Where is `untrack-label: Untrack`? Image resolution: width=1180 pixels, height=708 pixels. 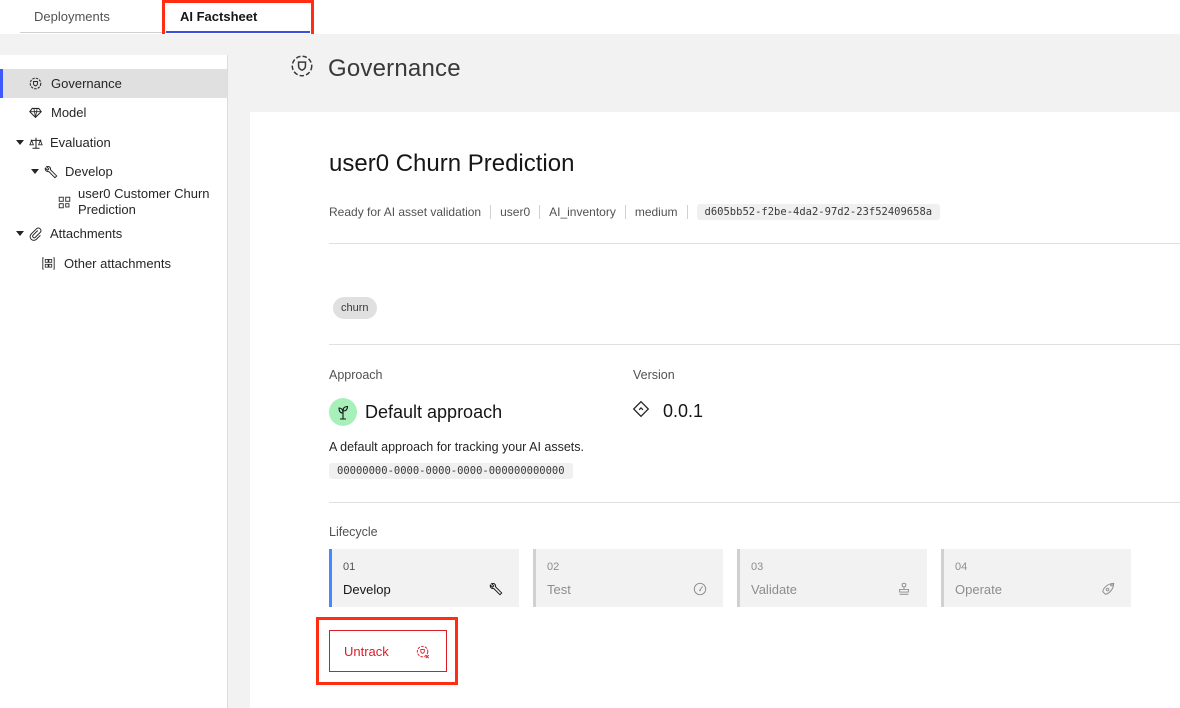 untrack-label: Untrack is located at coordinates (366, 651).